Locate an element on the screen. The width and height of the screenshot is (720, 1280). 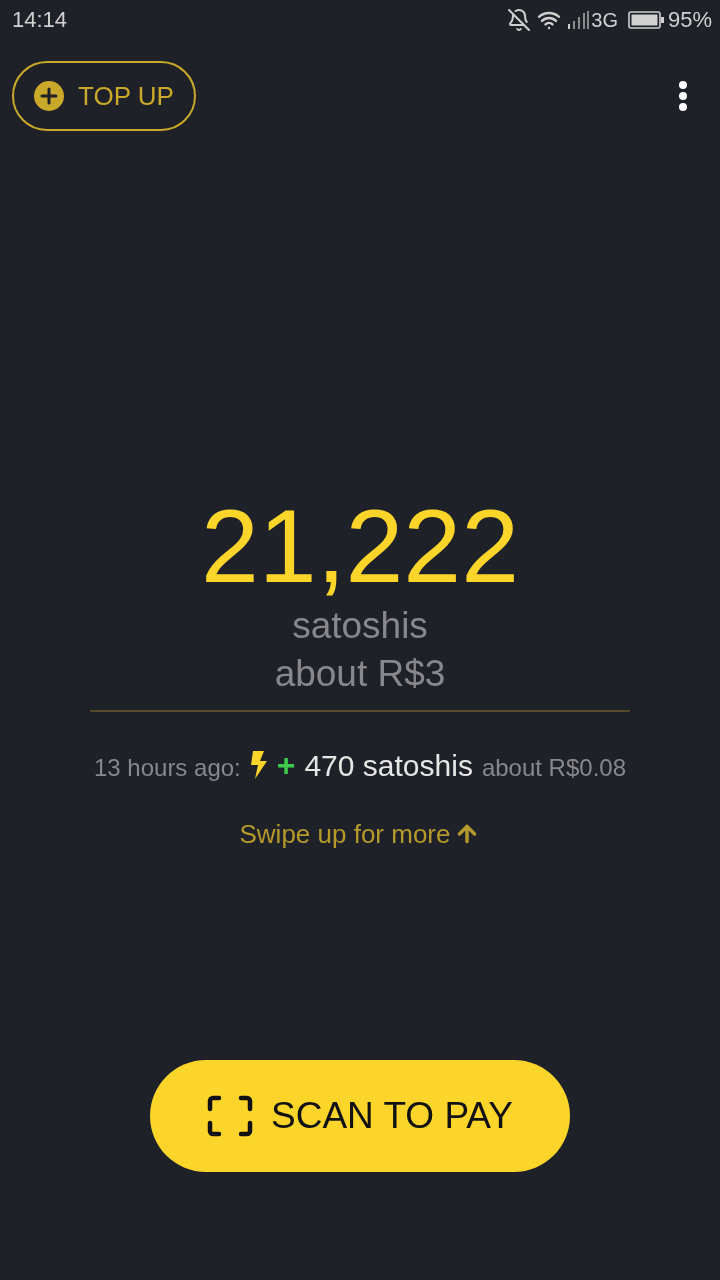
swipe-hint: Swipe up for more is located at coordinates (345, 834).